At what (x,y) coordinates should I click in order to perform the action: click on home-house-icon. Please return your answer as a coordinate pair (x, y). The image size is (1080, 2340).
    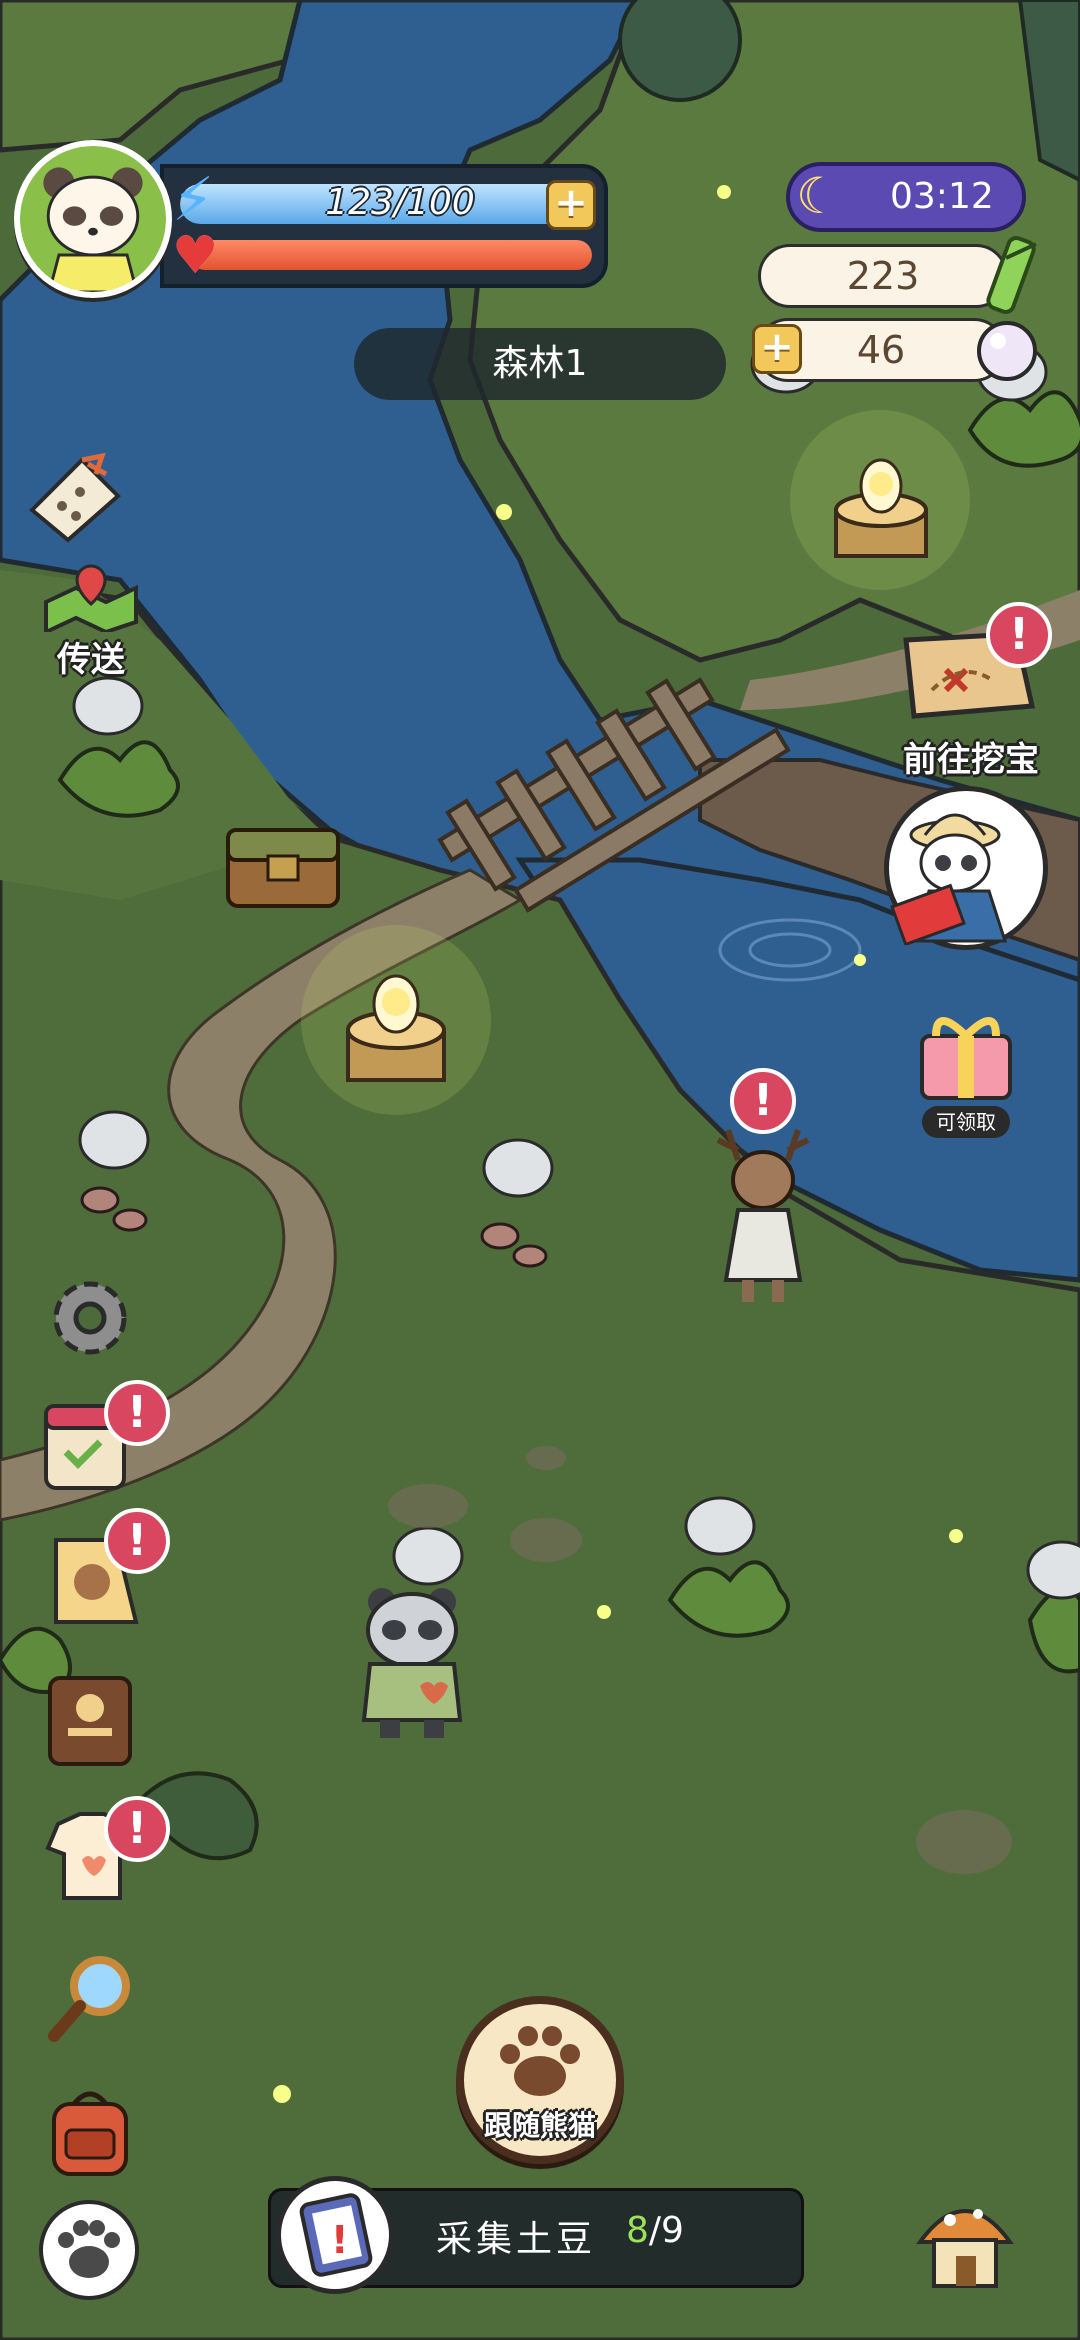
    Looking at the image, I should click on (965, 2241).